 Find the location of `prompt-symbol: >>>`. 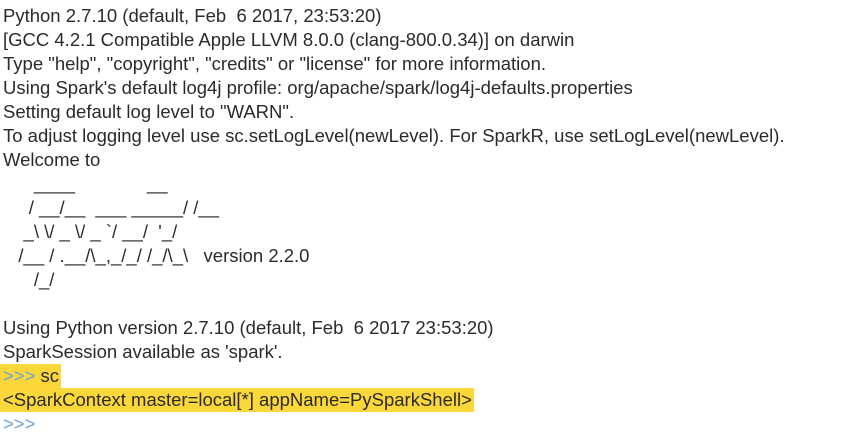

prompt-symbol: >>> is located at coordinates (19, 375).